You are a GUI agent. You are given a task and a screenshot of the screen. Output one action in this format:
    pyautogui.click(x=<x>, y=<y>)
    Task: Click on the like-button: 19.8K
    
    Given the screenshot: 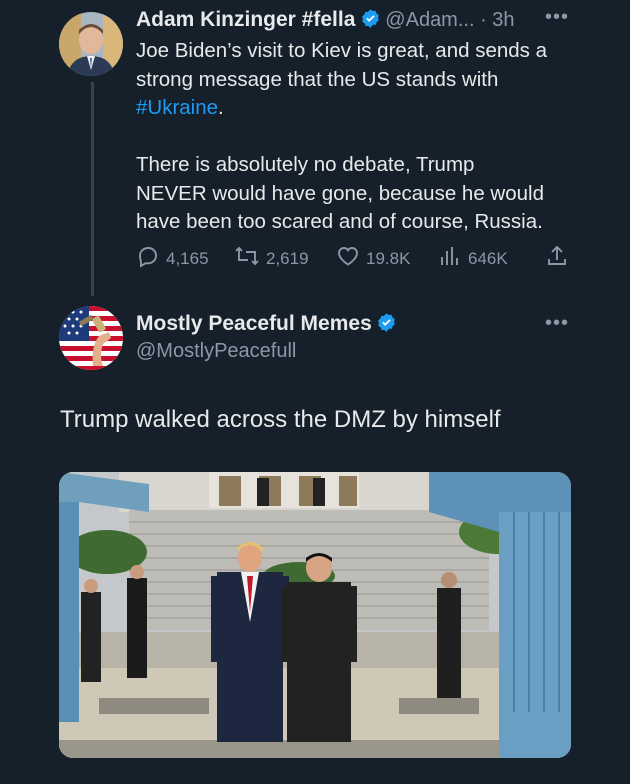 What is the action you would take?
    pyautogui.click(x=373, y=258)
    